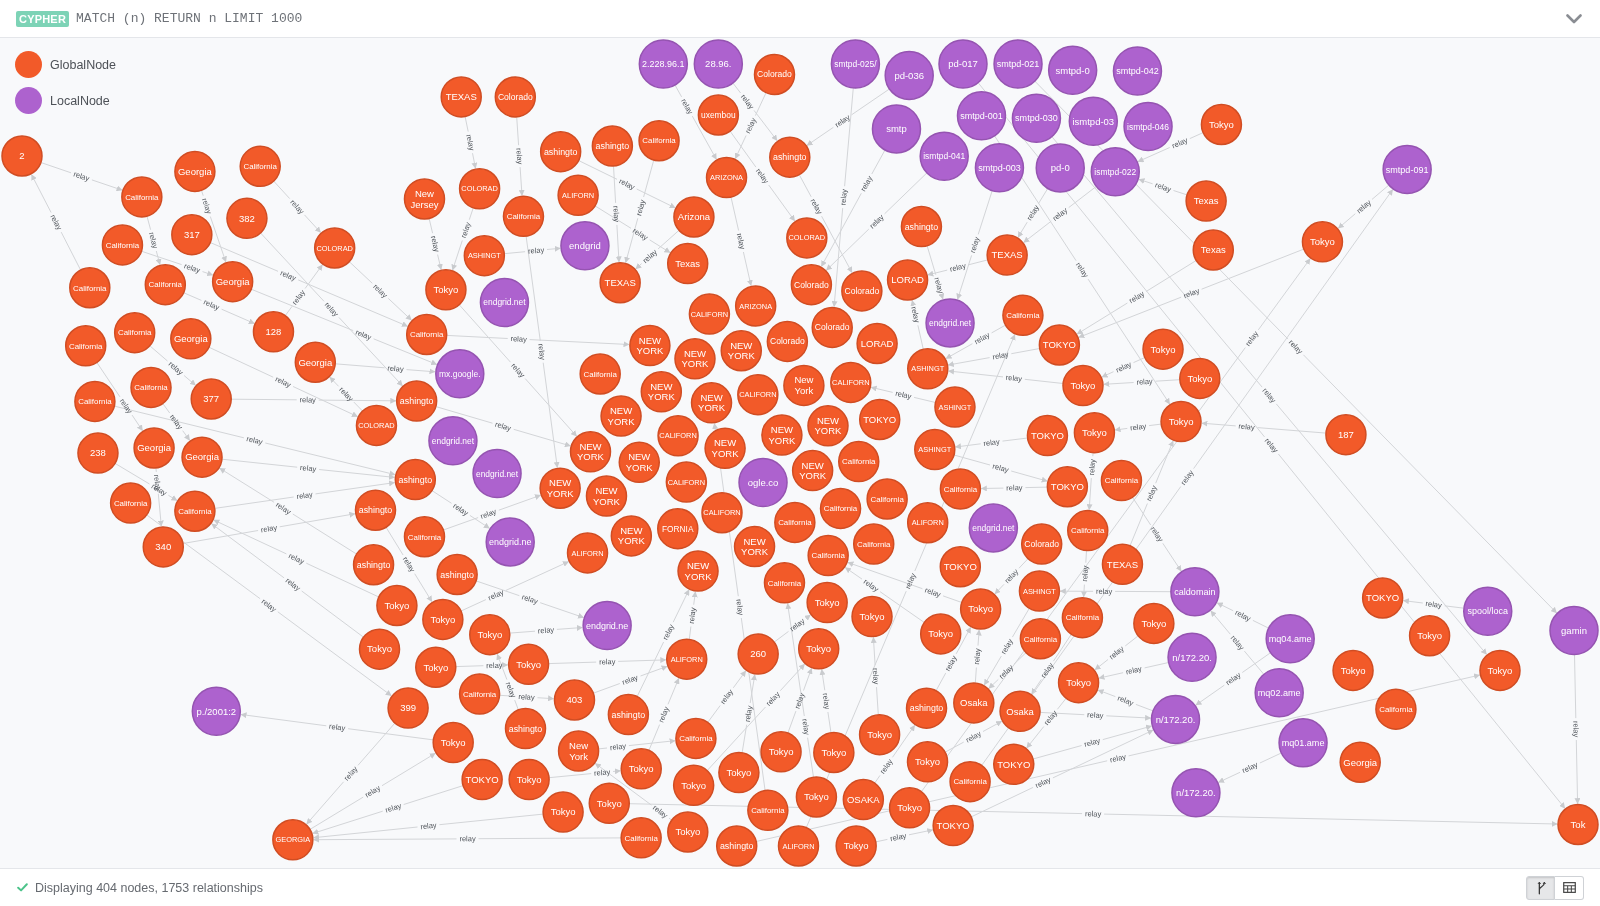 The height and width of the screenshot is (906, 1600). What do you see at coordinates (1093, 121) in the screenshot?
I see `graph-node: ismtpd-03` at bounding box center [1093, 121].